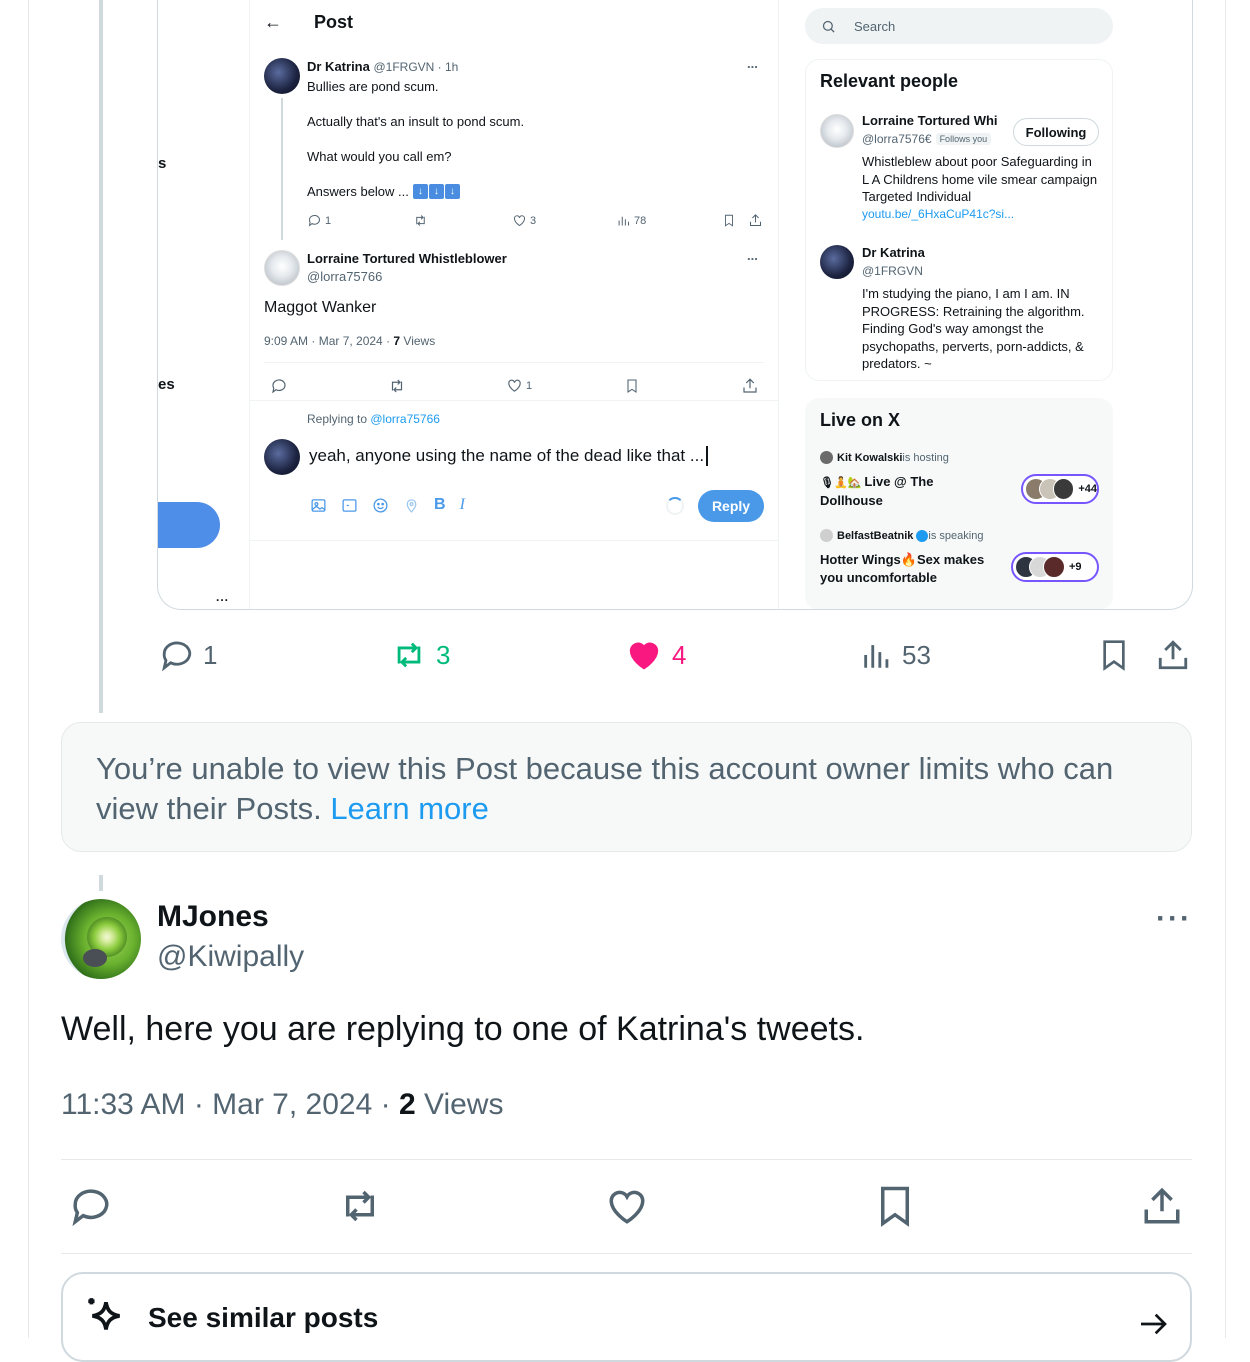 The height and width of the screenshot is (1362, 1250). Describe the element at coordinates (166, 384) in the screenshot. I see `nav-fragment: es` at that location.